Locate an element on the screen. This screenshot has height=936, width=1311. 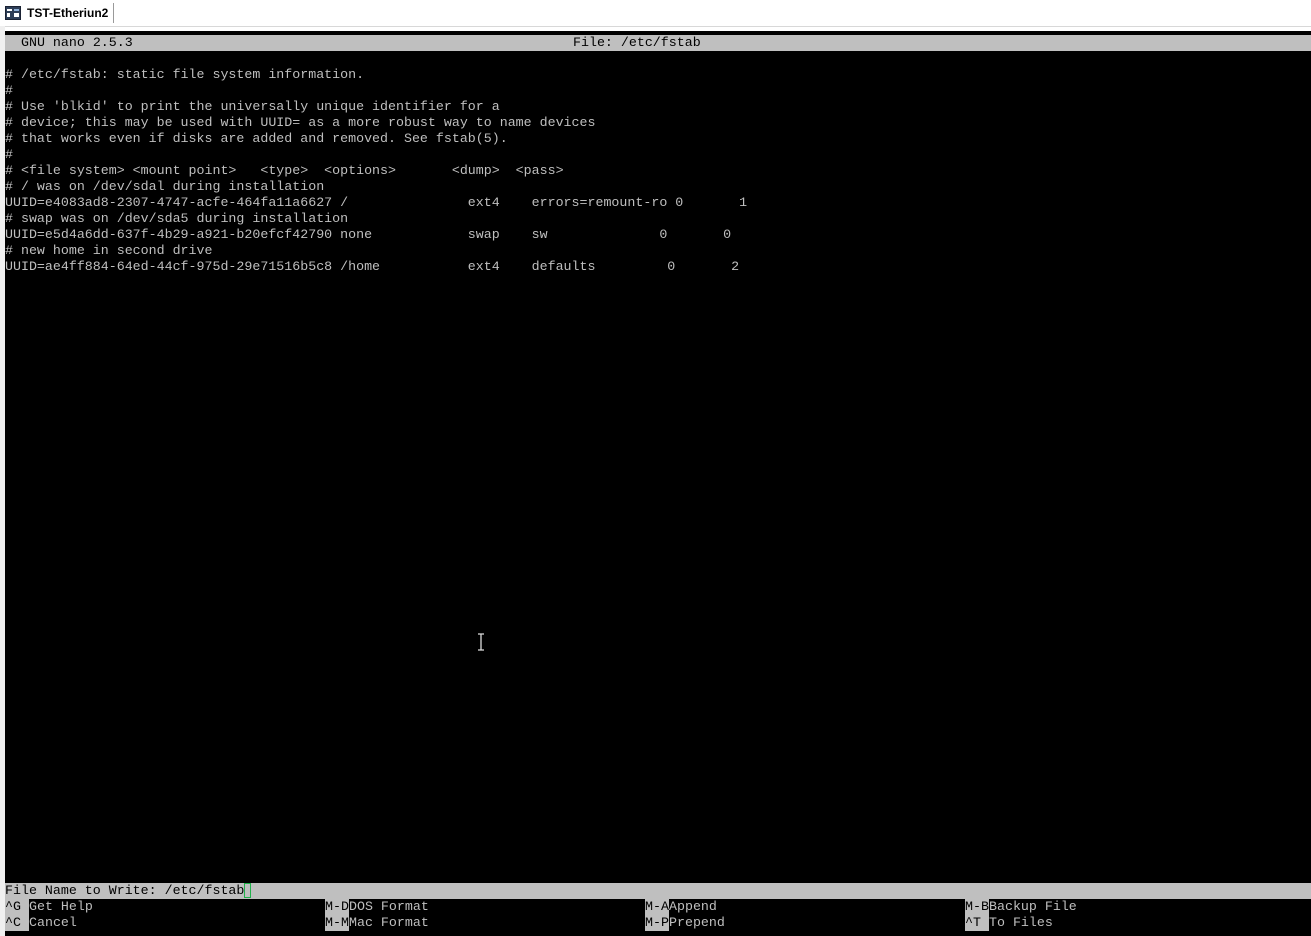
window-tab-bar: TST-Etheriun2 is located at coordinates (655, 13).